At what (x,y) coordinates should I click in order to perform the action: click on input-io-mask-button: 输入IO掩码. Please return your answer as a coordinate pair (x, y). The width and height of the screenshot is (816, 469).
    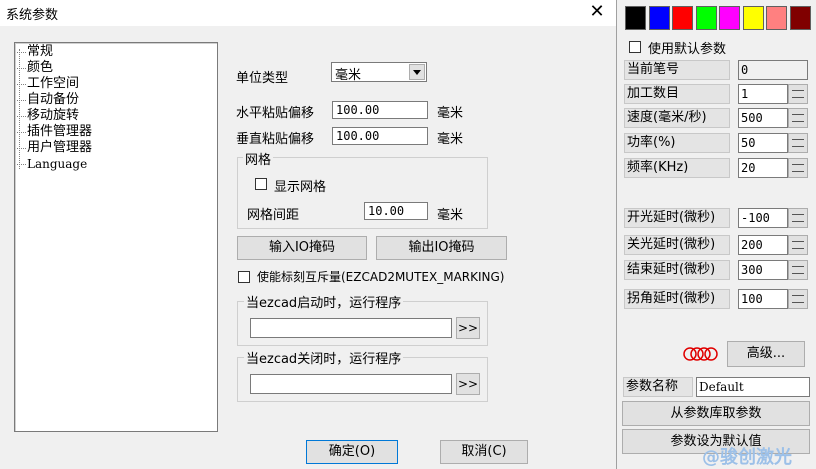
    Looking at the image, I should click on (302, 248).